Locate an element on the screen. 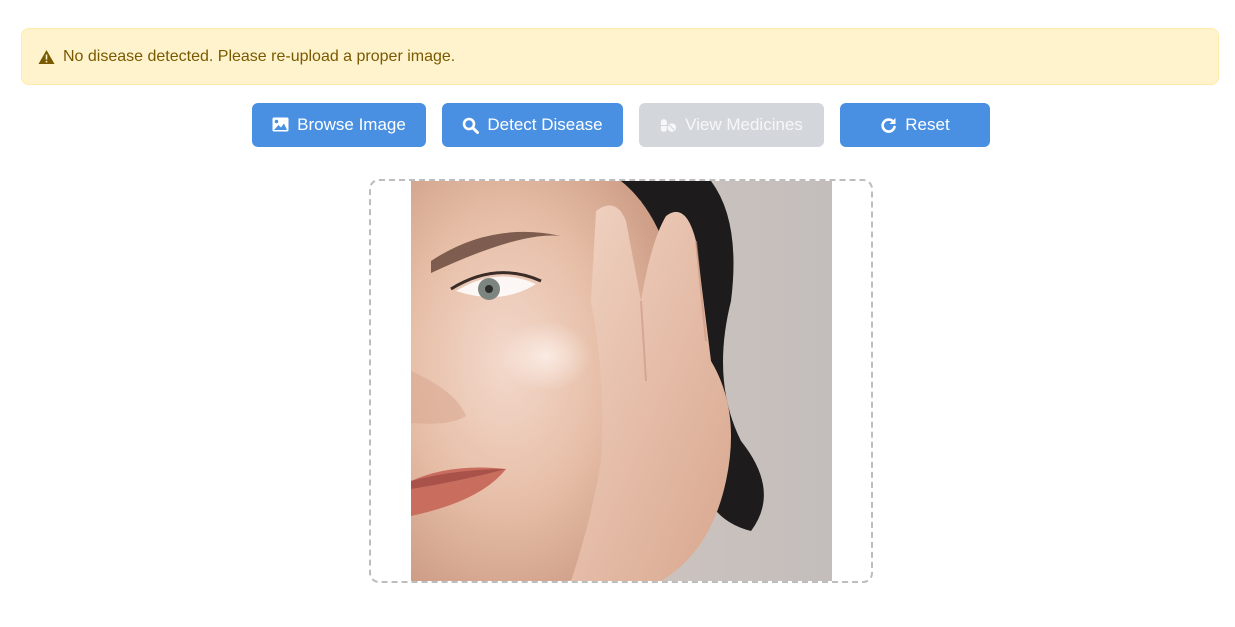 This screenshot has width=1235, height=627. reset-label: Reset is located at coordinates (927, 124).